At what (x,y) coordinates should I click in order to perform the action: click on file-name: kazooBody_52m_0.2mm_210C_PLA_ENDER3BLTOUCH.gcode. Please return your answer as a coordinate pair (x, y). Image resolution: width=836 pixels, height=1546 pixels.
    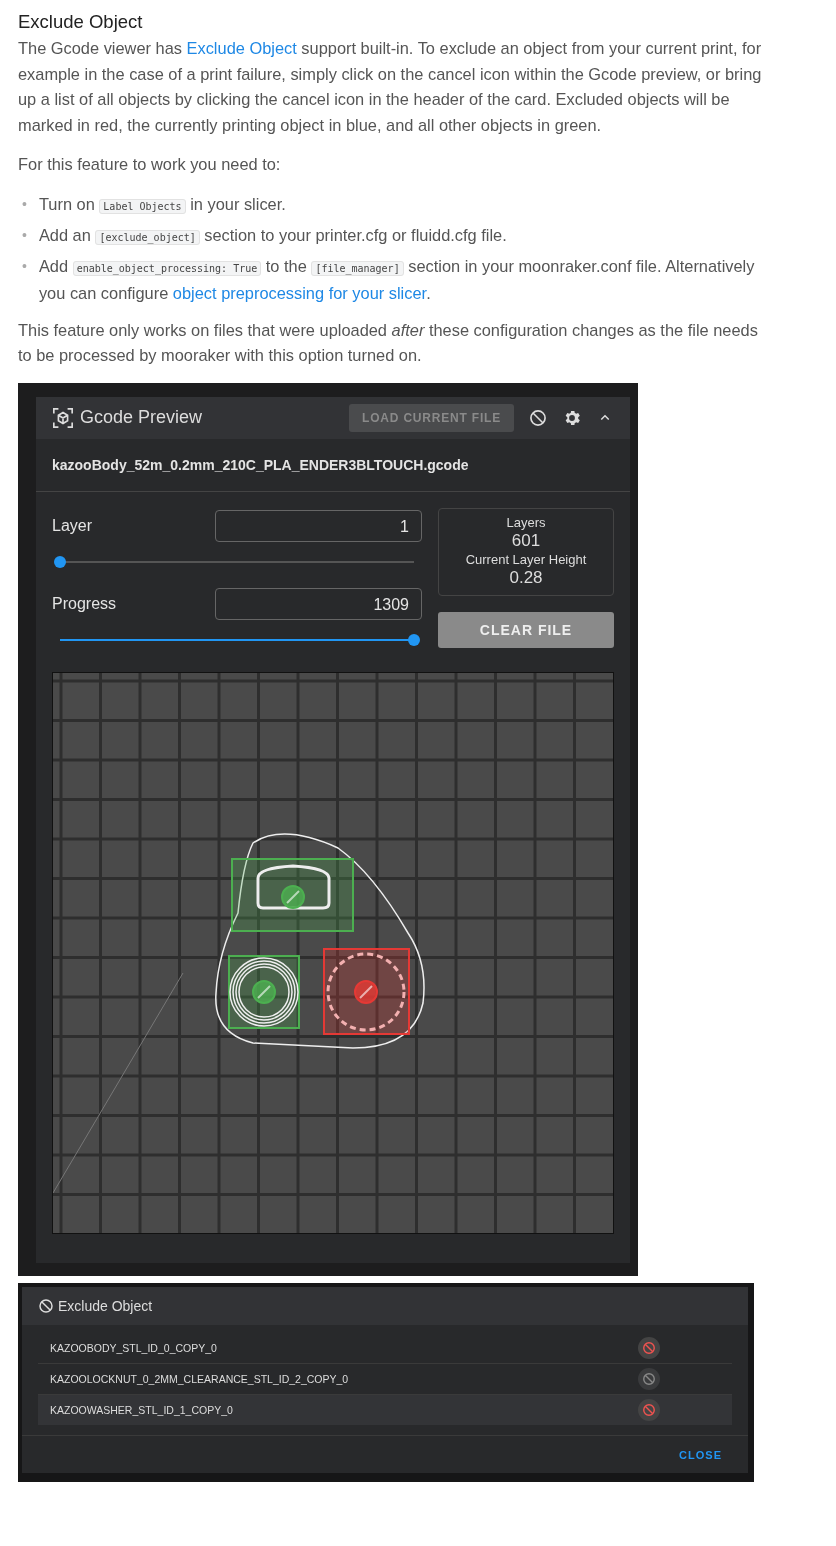
    Looking at the image, I should click on (333, 465).